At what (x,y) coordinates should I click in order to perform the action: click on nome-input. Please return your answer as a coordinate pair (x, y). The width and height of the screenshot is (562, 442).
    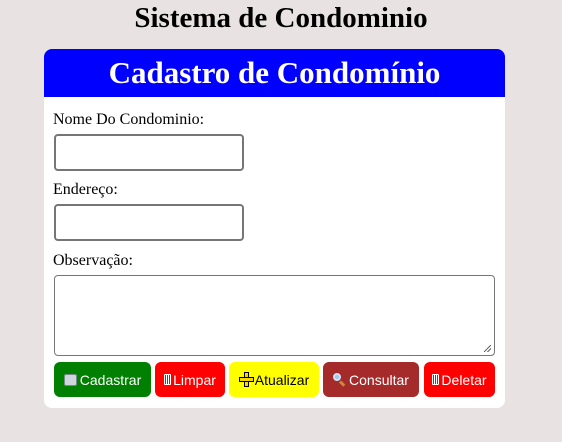
    Looking at the image, I should click on (149, 152).